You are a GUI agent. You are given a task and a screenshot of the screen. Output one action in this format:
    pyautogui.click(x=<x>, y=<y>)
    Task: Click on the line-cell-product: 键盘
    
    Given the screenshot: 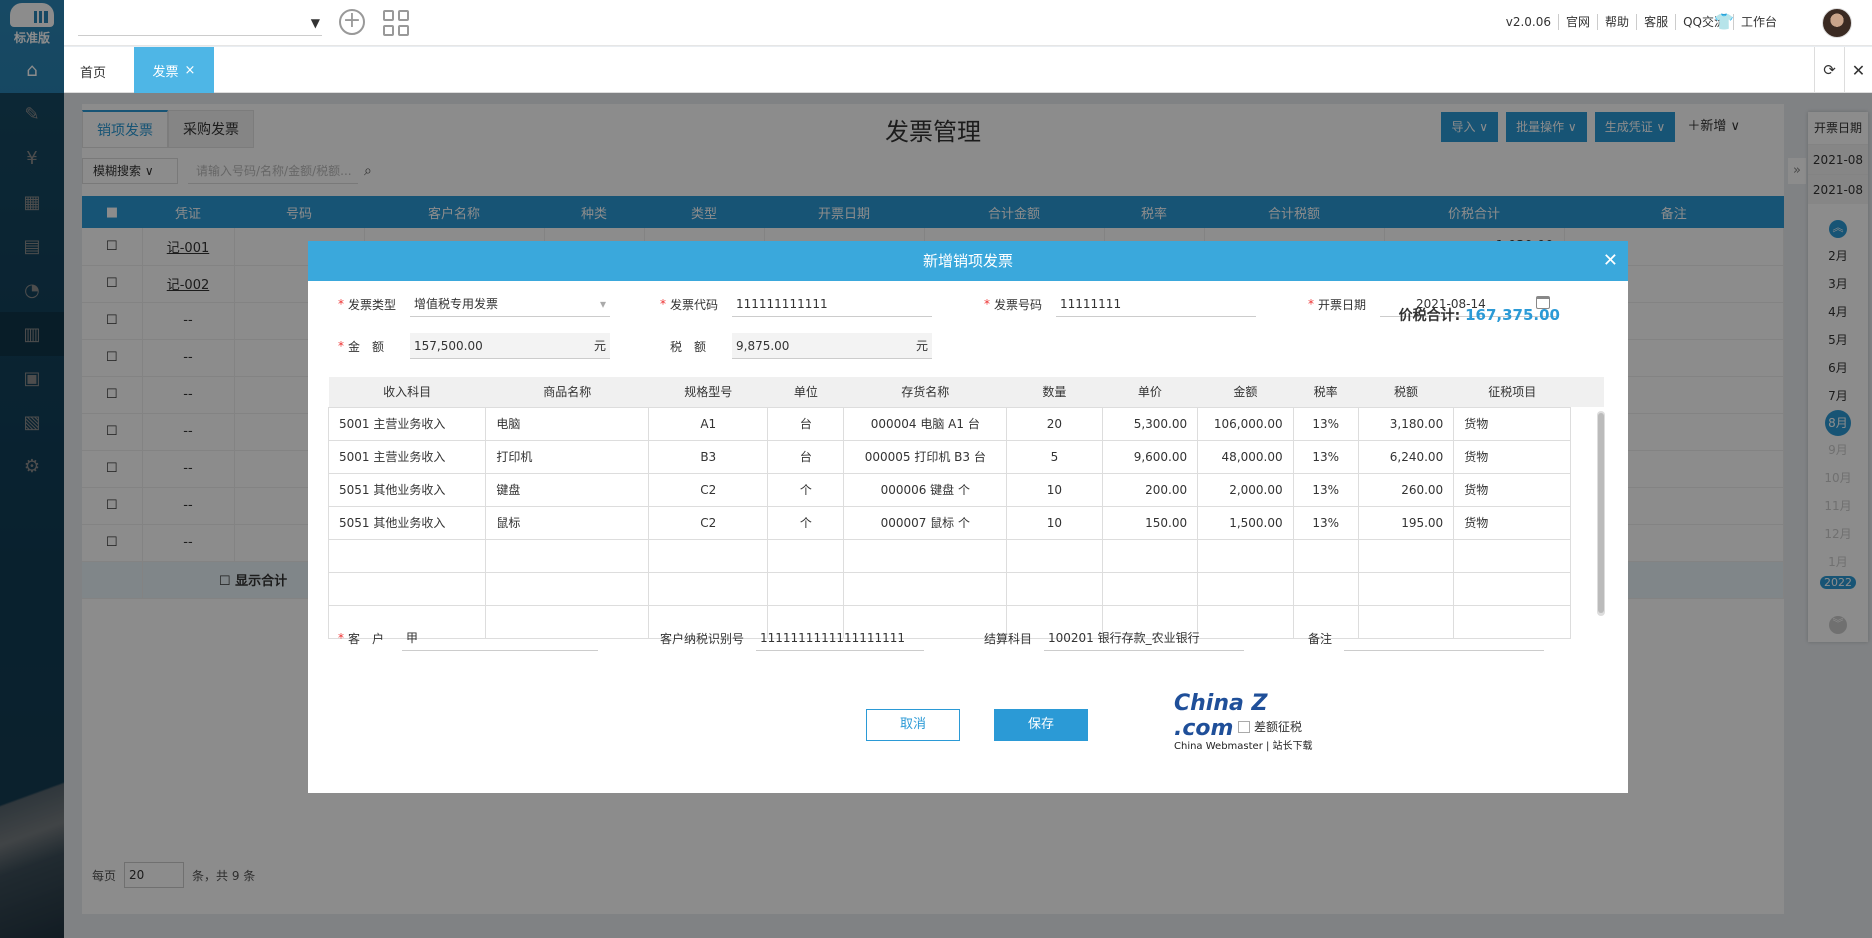 What is the action you would take?
    pyautogui.click(x=567, y=489)
    